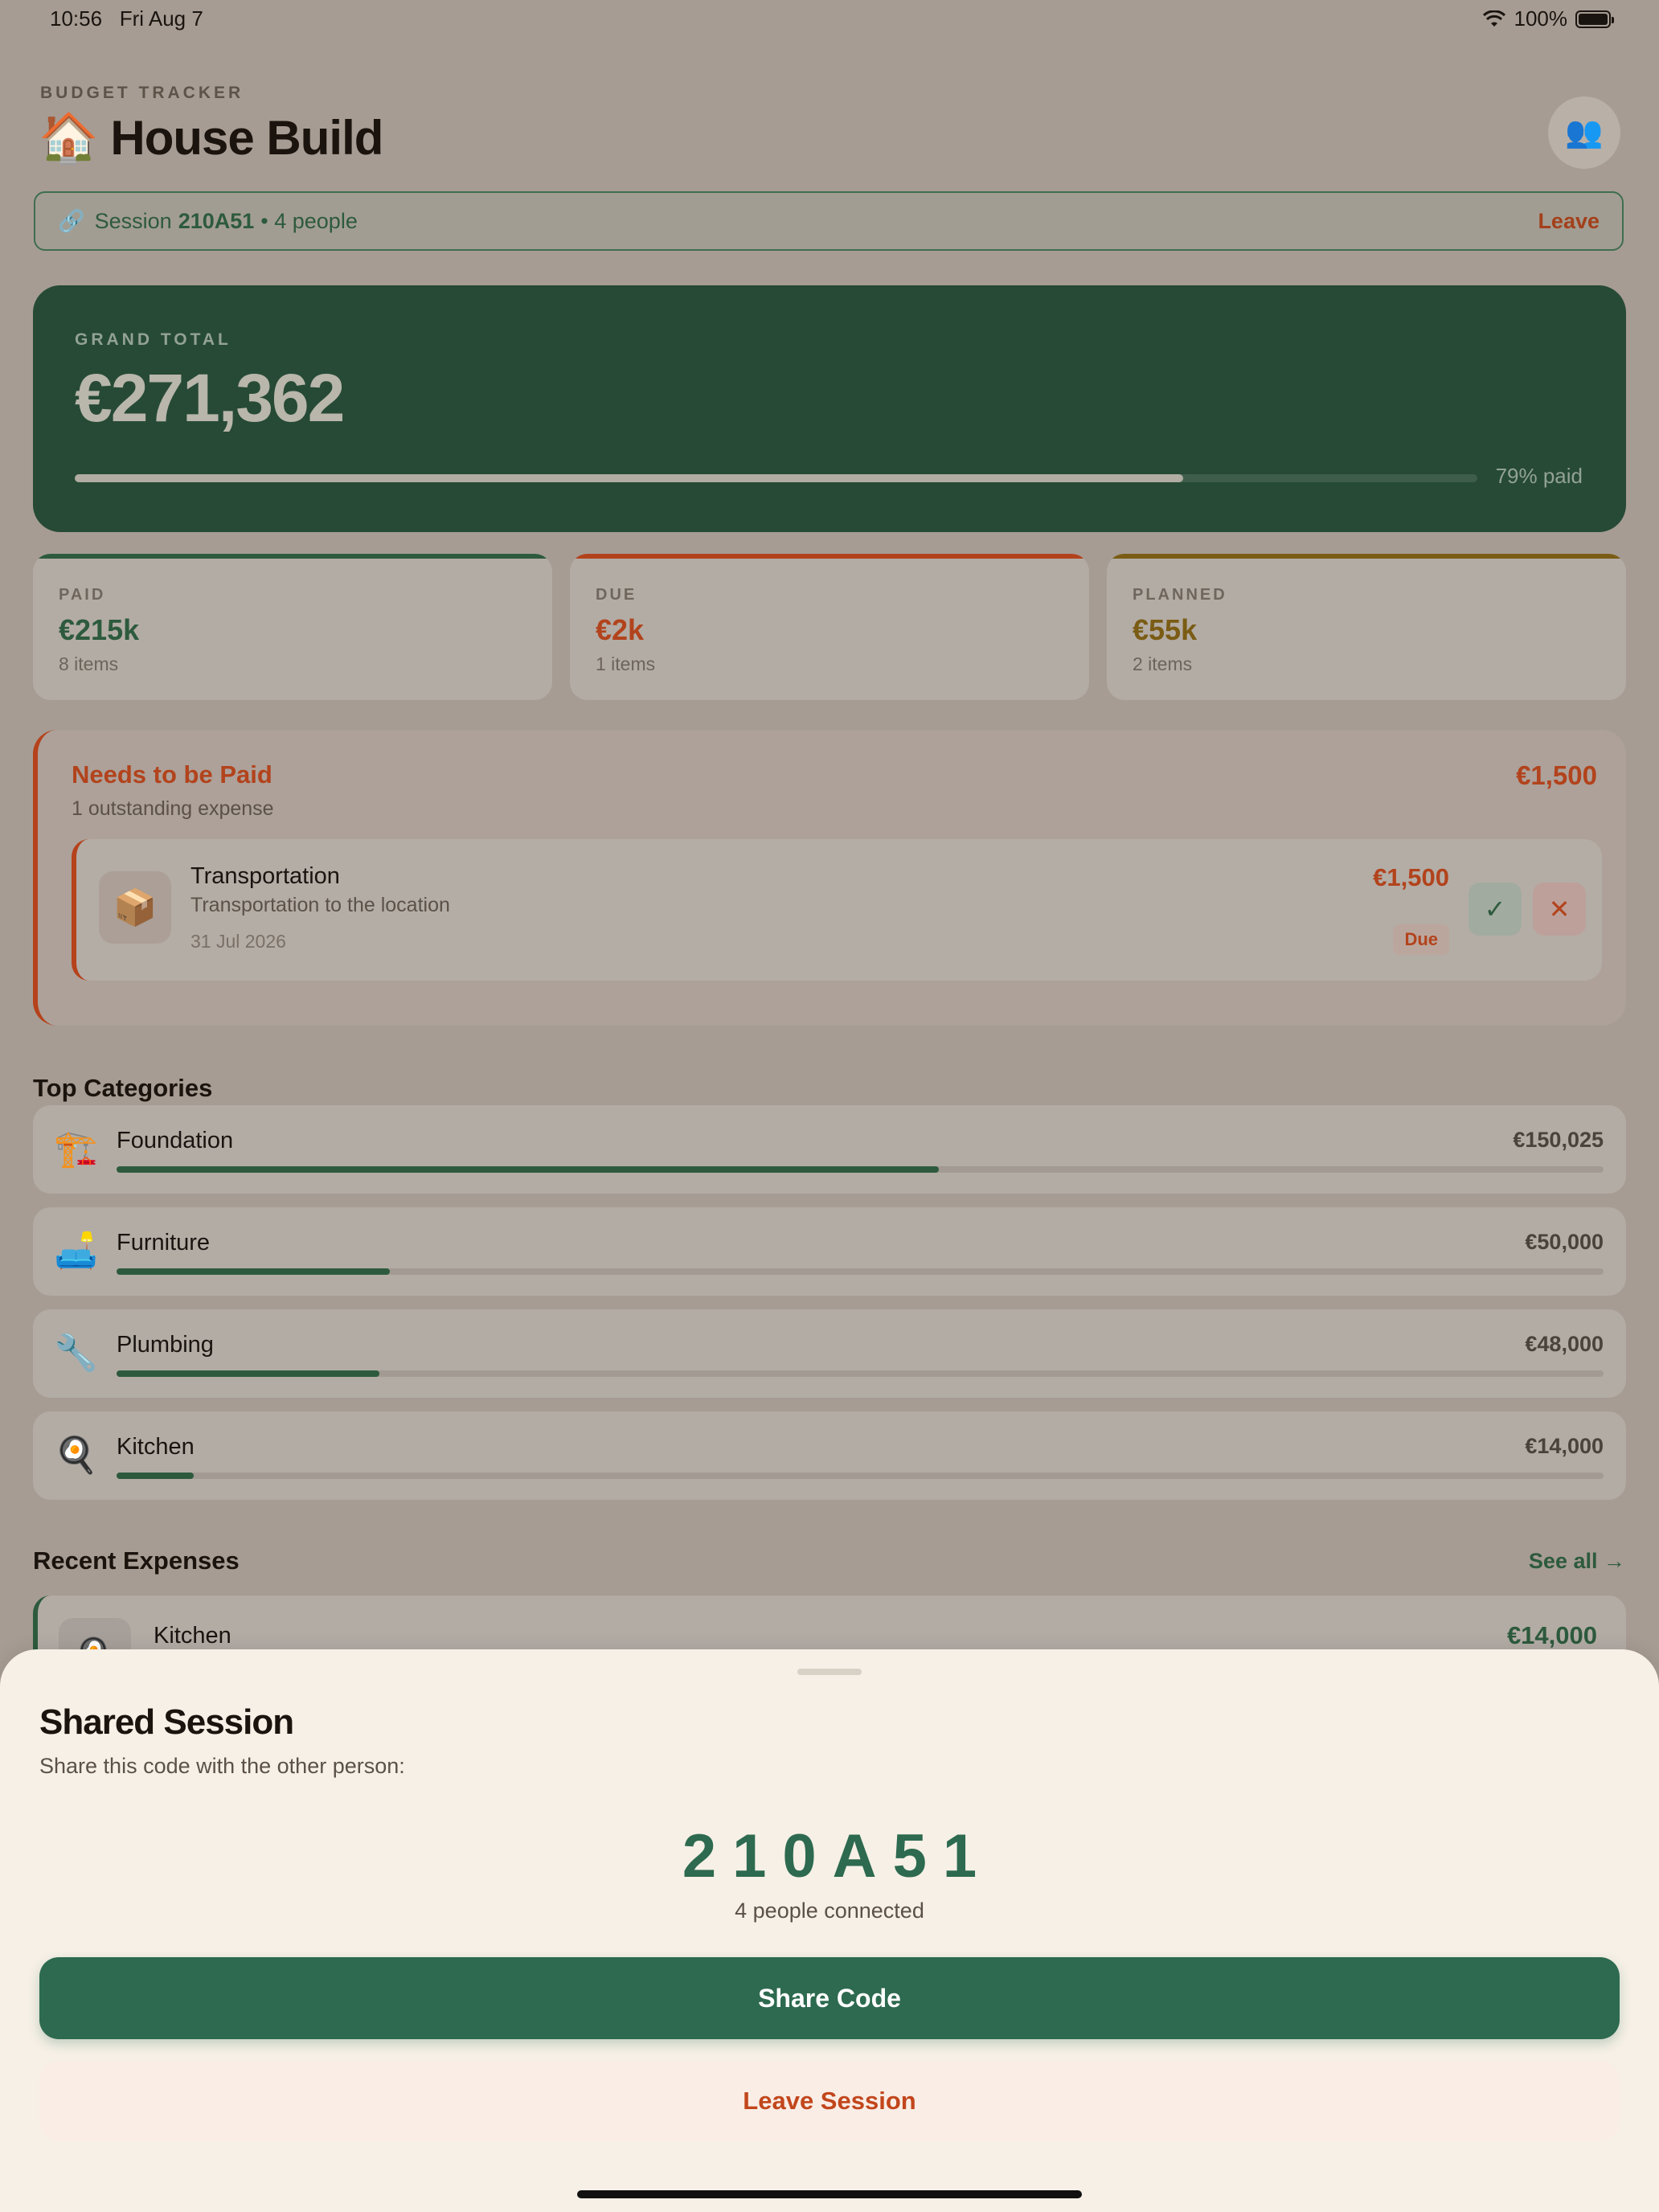  What do you see at coordinates (172, 774) in the screenshot?
I see `needs-title: Needs to be Paid` at bounding box center [172, 774].